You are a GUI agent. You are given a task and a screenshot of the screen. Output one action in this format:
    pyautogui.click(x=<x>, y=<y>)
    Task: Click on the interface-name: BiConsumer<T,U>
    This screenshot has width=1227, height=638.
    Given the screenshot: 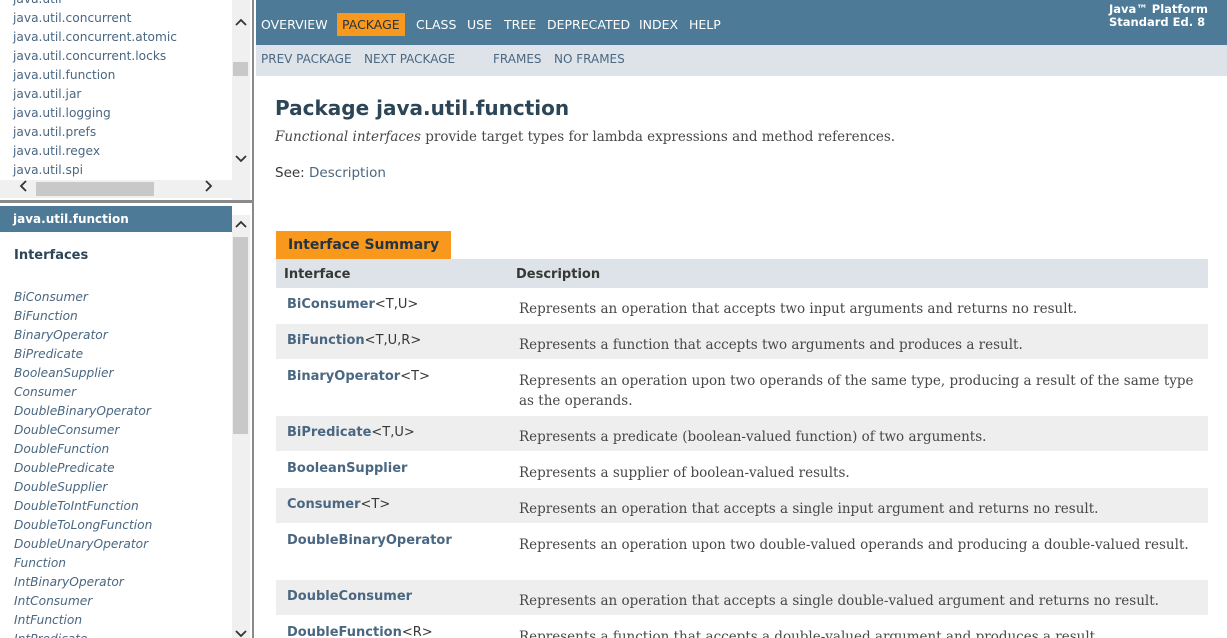 What is the action you would take?
    pyautogui.click(x=352, y=304)
    